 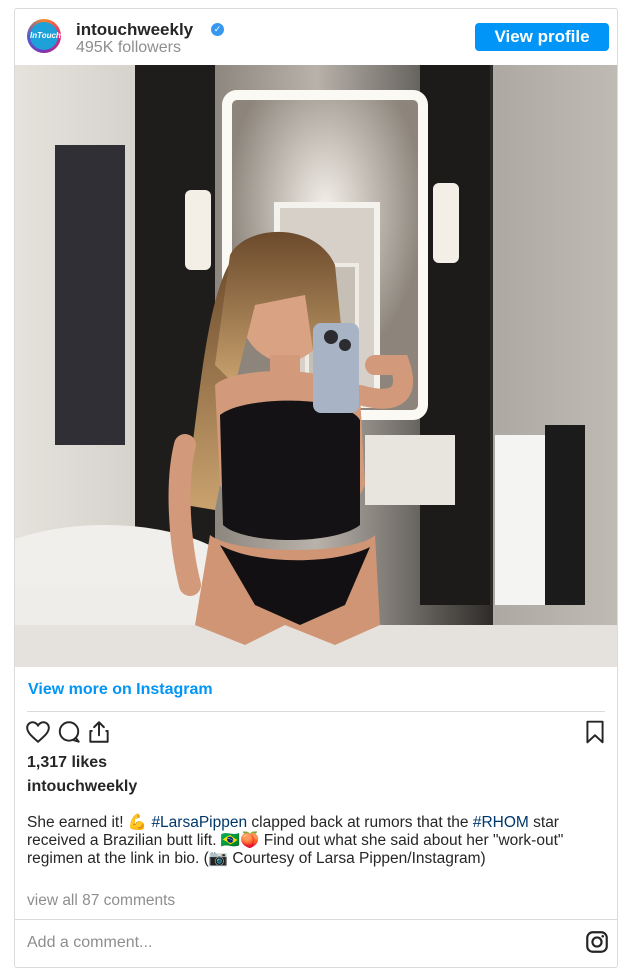 I want to click on follower-count: 495K followers, so click(x=128, y=47).